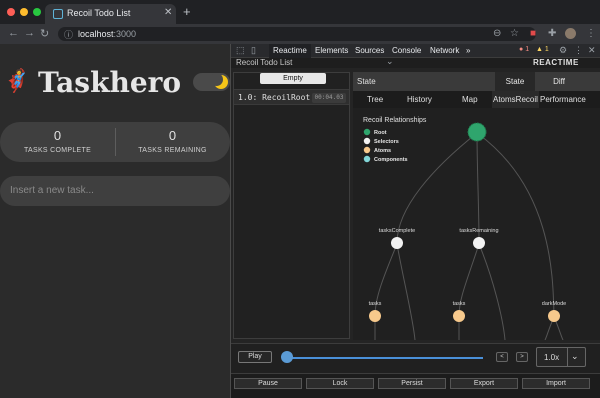 This screenshot has width=600, height=398. What do you see at coordinates (492, 291) in the screenshot?
I see `link-remaining-down` at bounding box center [492, 291].